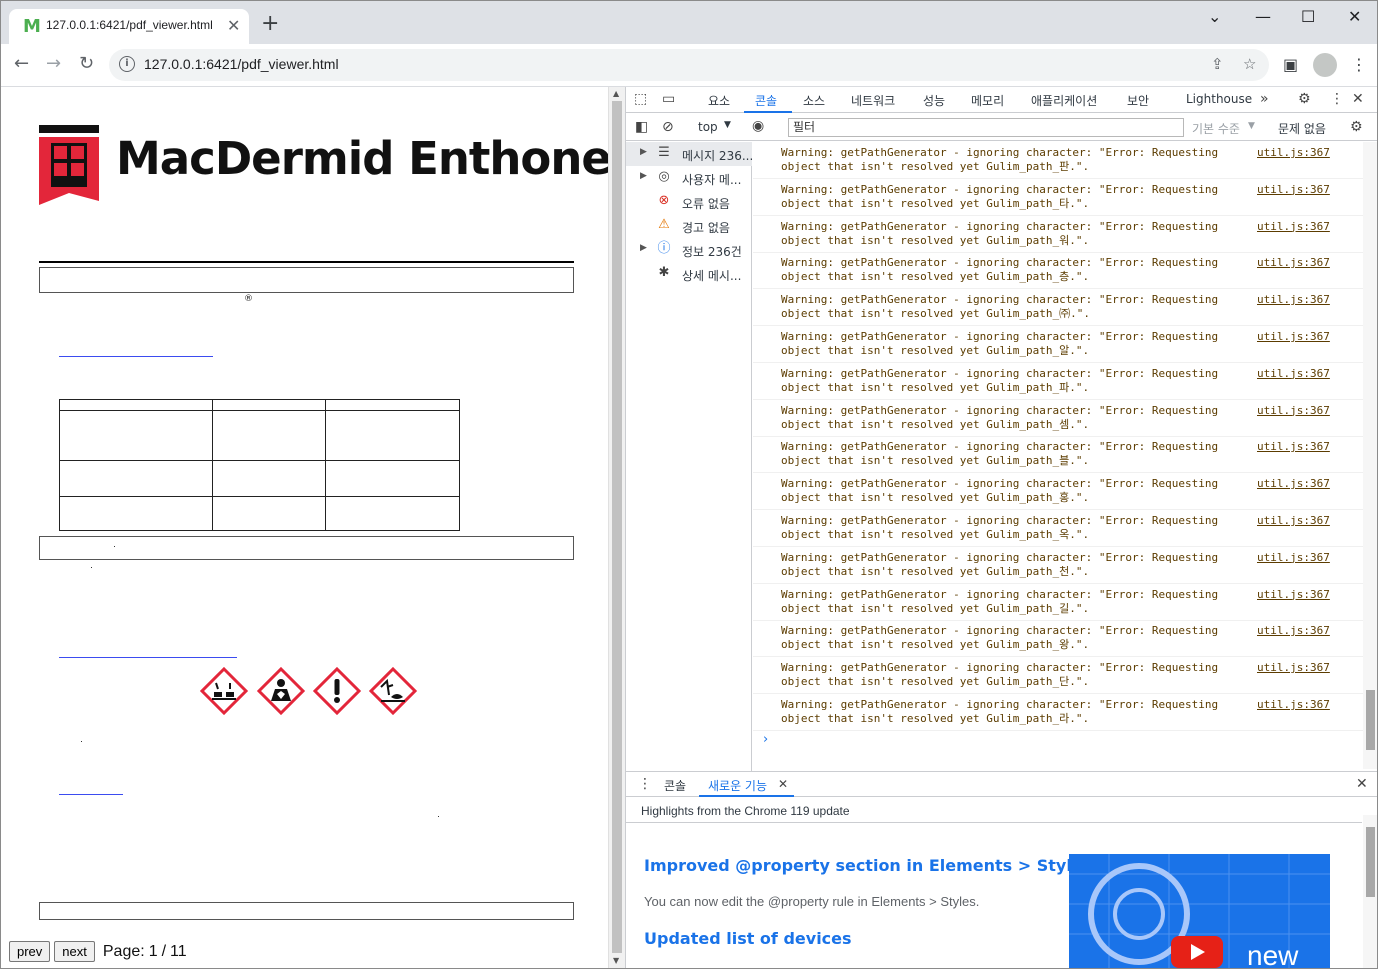 The width and height of the screenshot is (1378, 969). Describe the element at coordinates (689, 226) in the screenshot. I see `sidebar-item-warnings: ⚠ 경고 없음` at that location.